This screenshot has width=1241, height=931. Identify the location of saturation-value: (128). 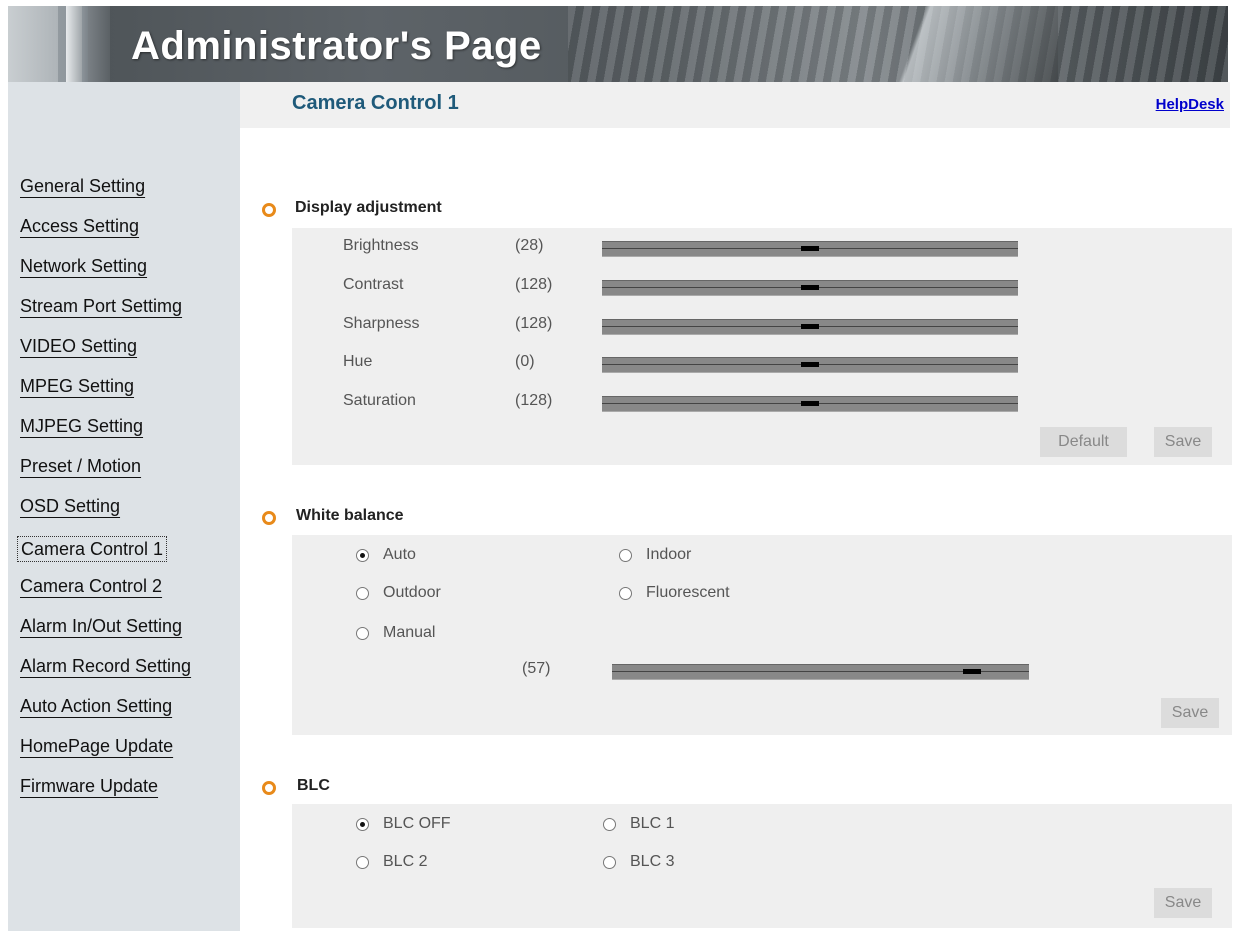
(534, 400).